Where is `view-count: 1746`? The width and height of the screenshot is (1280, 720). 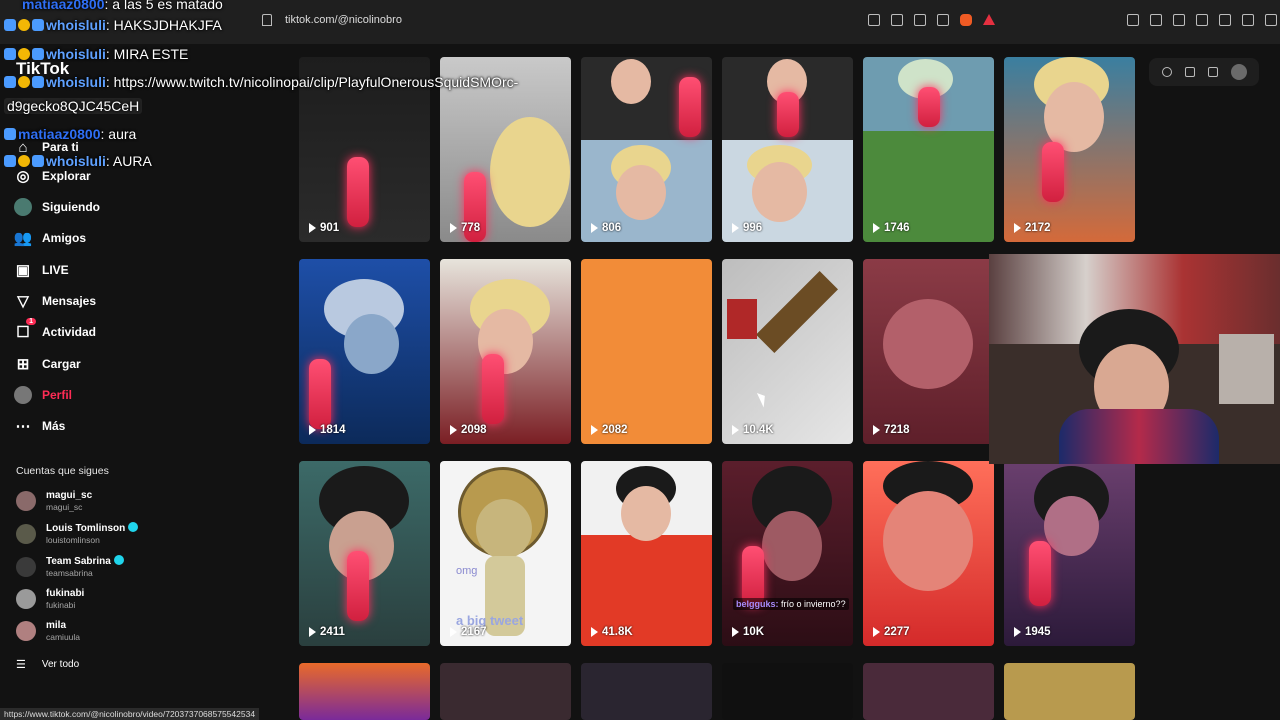 view-count: 1746 is located at coordinates (891, 228).